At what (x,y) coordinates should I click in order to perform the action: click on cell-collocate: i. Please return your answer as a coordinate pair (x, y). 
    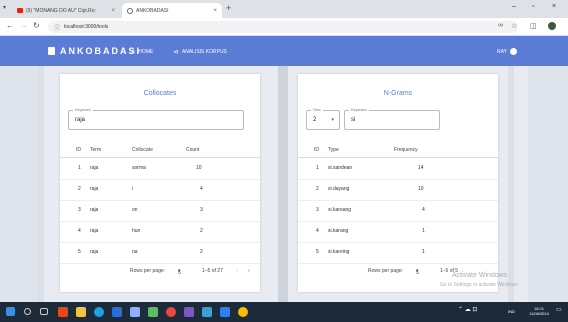
    Looking at the image, I should click on (133, 189).